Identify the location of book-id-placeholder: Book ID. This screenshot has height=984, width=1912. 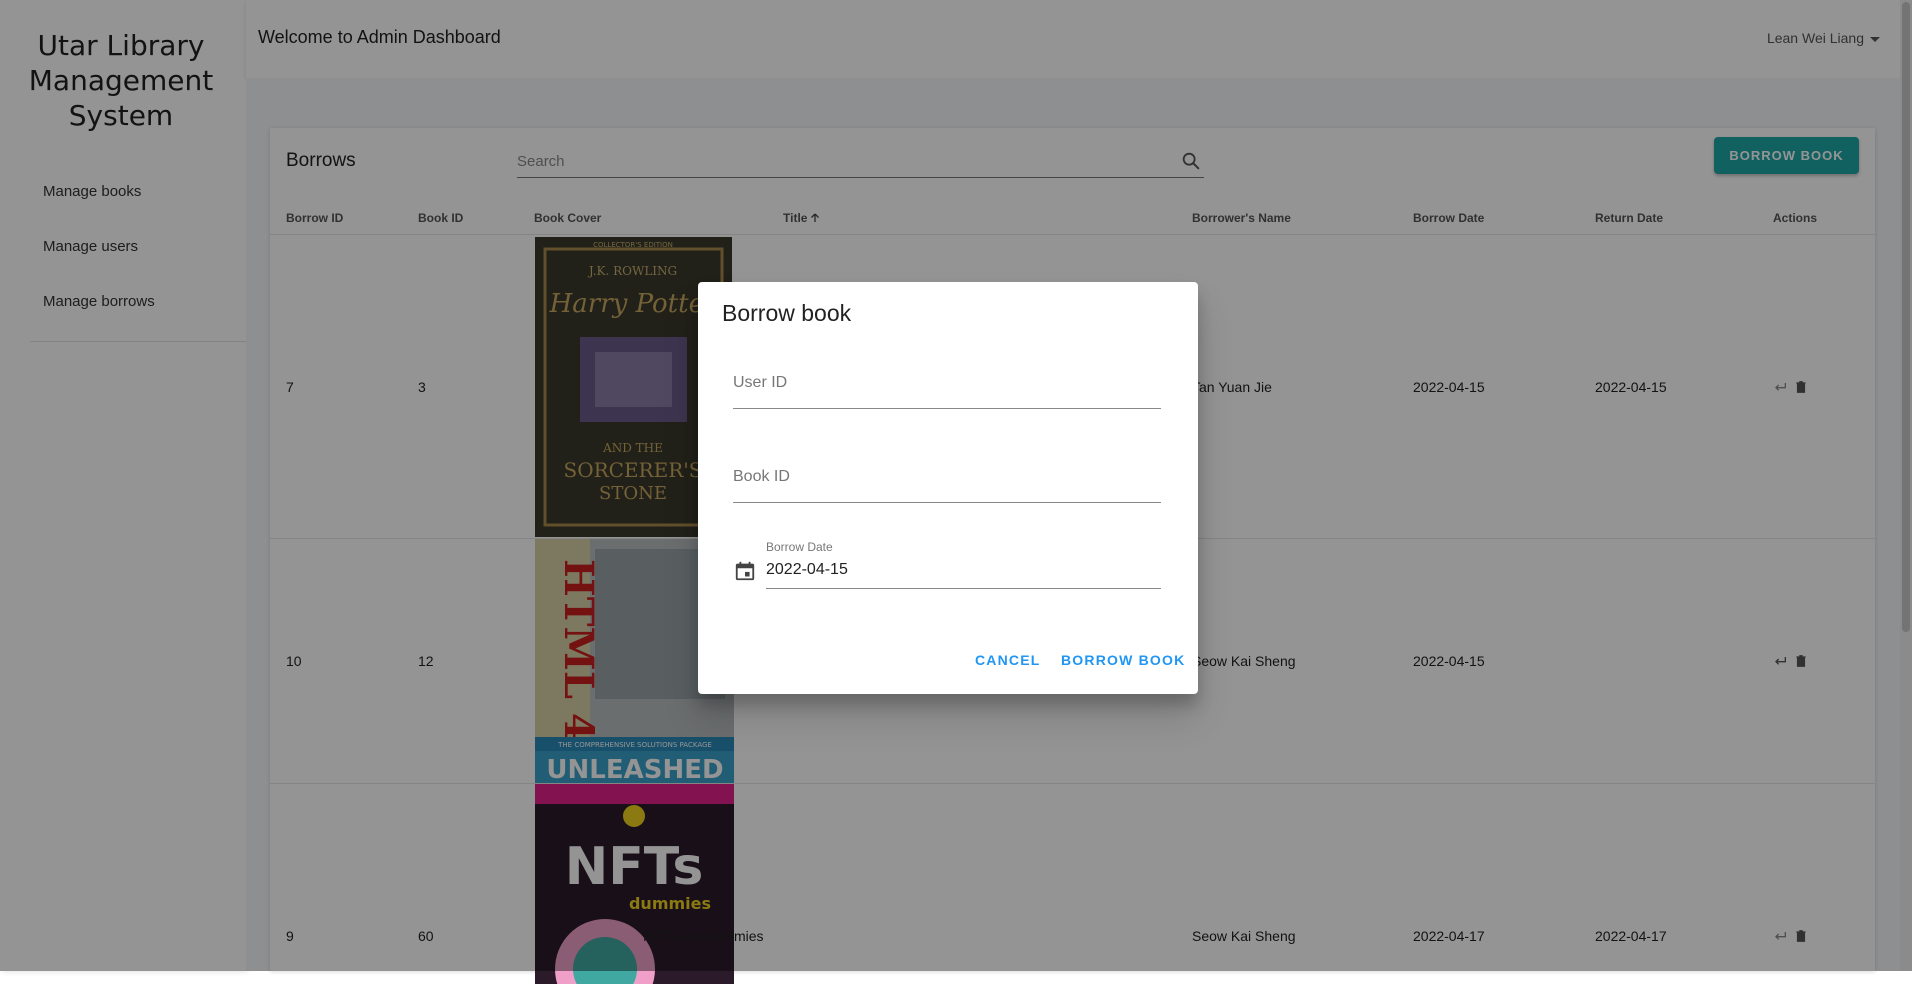
(761, 476).